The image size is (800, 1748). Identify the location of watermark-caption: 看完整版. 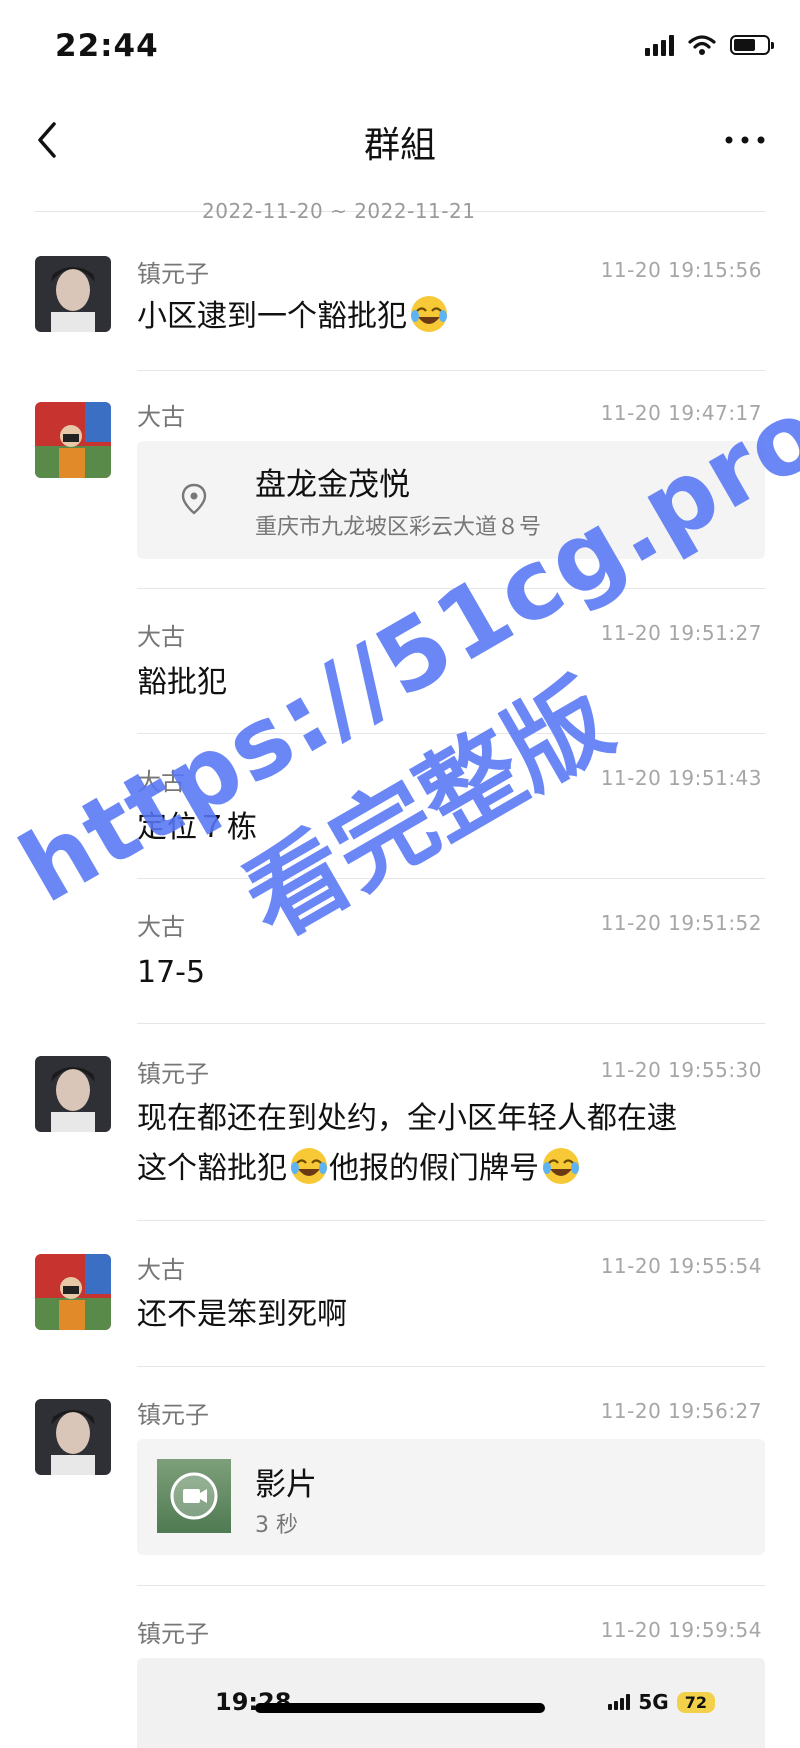
(428, 810).